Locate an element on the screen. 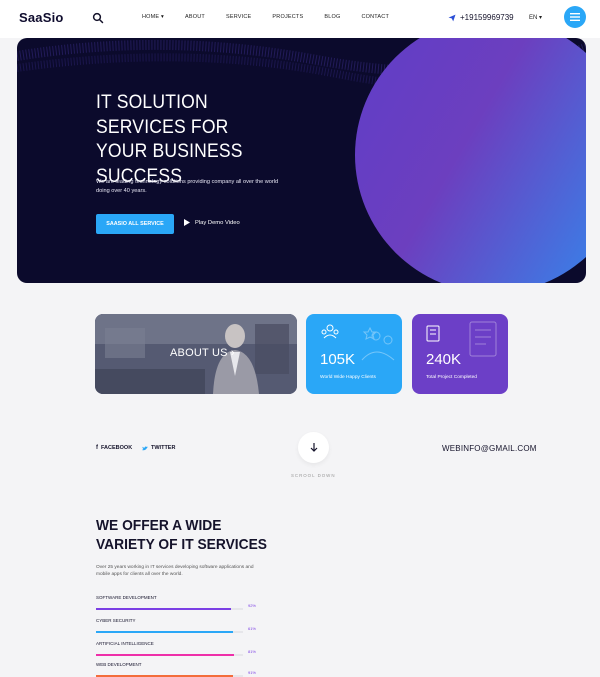 This screenshot has height=677, width=600. projects-completed-card: 240K Total Project Completed is located at coordinates (460, 354).